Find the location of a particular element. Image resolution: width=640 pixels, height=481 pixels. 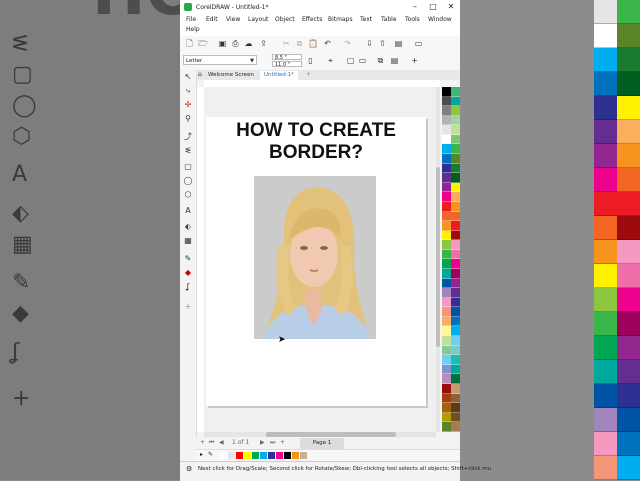

ellipse-tool-icon: ◯ is located at coordinates (188, 181).